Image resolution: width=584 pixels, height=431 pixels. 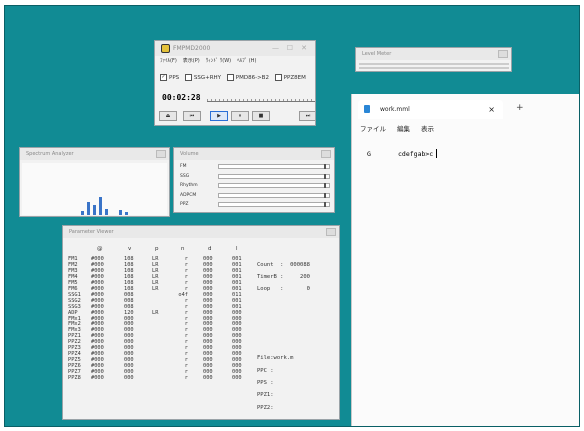 What do you see at coordinates (367, 109) in the screenshot?
I see `notepad-file-icon` at bounding box center [367, 109].